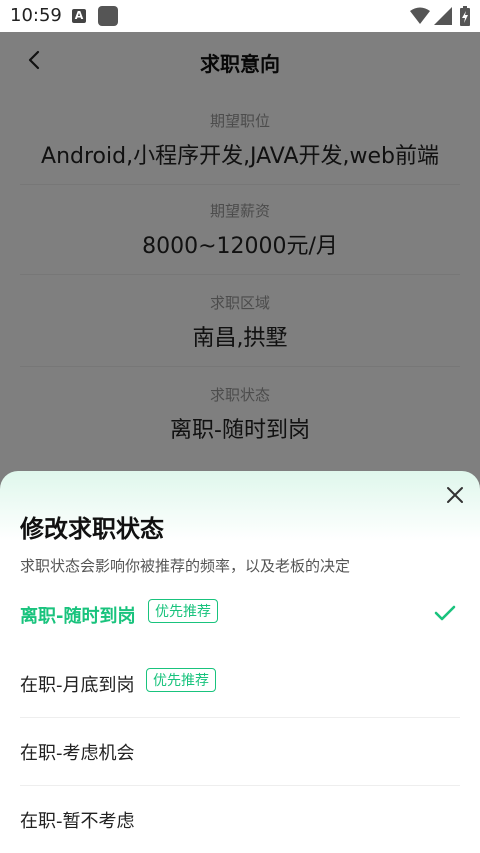 The height and width of the screenshot is (853, 480). Describe the element at coordinates (240, 819) in the screenshot. I see `option-employed-not-considering: 在职-暂不考虑` at that location.